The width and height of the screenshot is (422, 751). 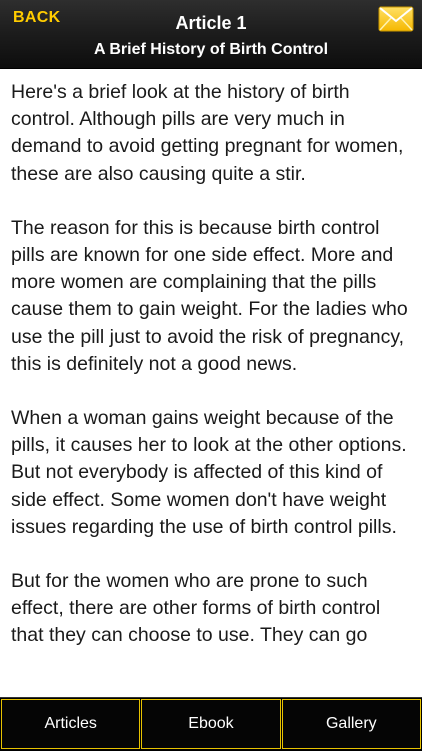 I want to click on envelope-icon, so click(x=396, y=19).